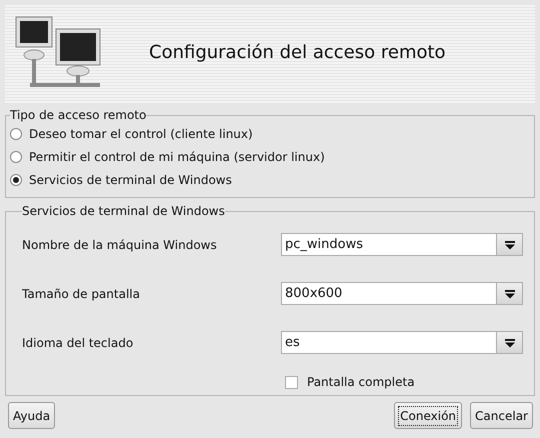  I want to click on cancel-button: Cancelar, so click(501, 415).